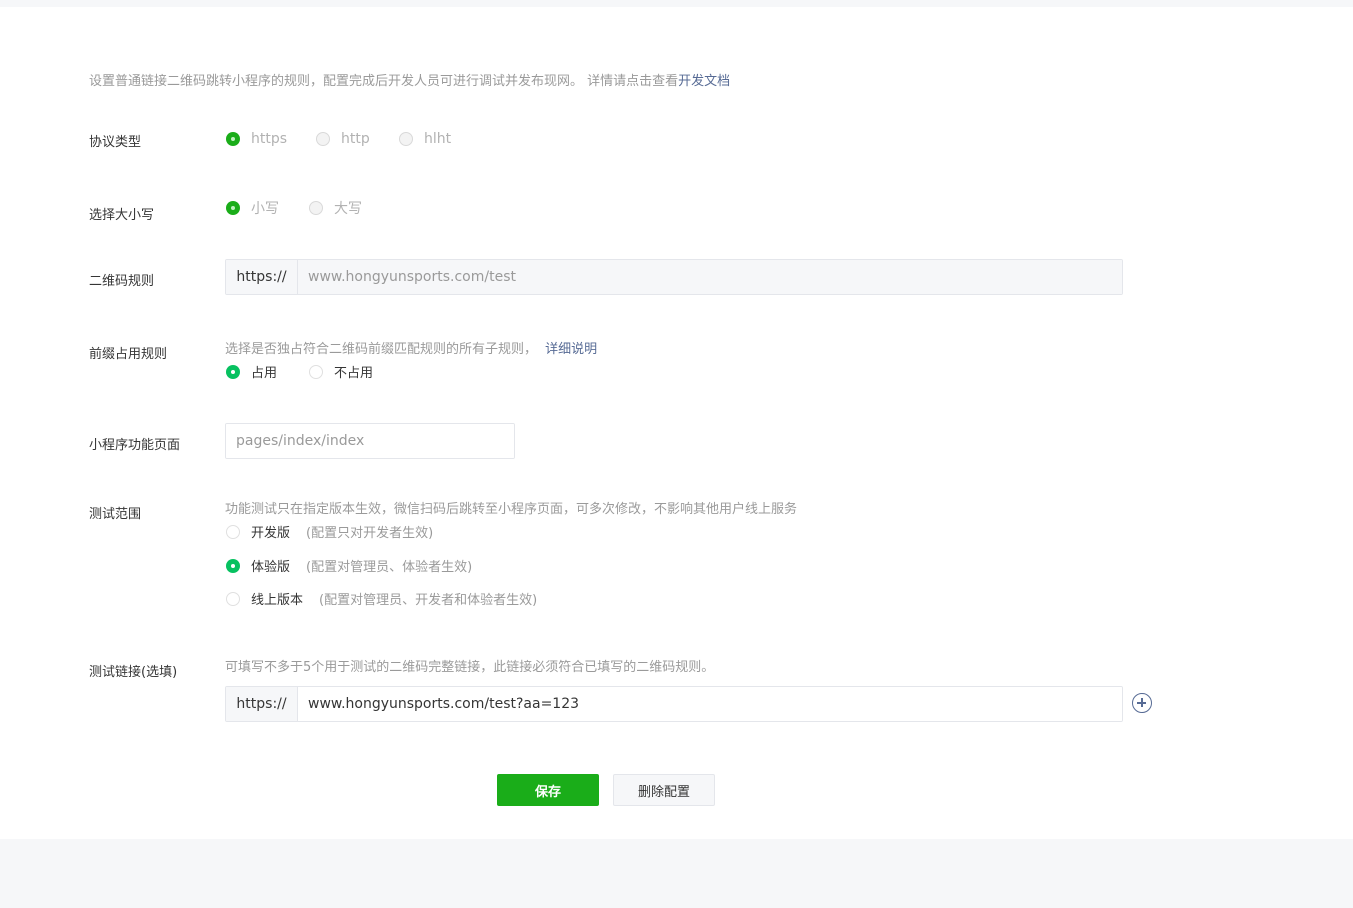 The image size is (1353, 908). Describe the element at coordinates (269, 139) in the screenshot. I see `protocol-option-label: https` at that location.